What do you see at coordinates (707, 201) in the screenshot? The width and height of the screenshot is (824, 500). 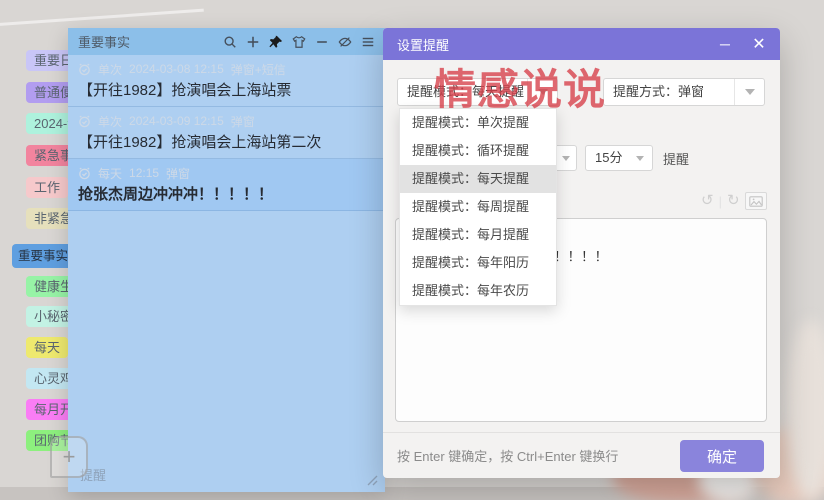 I see `undo-icon: ↺` at bounding box center [707, 201].